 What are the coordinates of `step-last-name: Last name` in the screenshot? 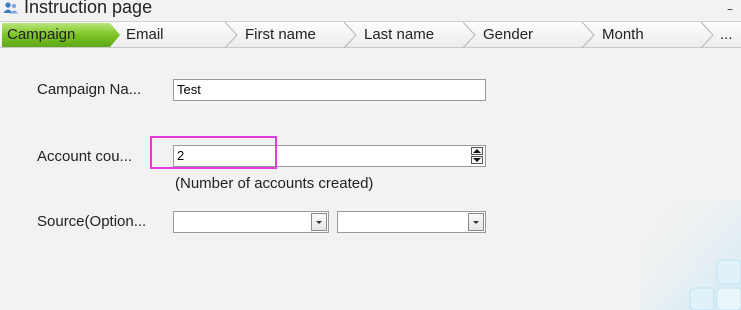 It's located at (399, 35).